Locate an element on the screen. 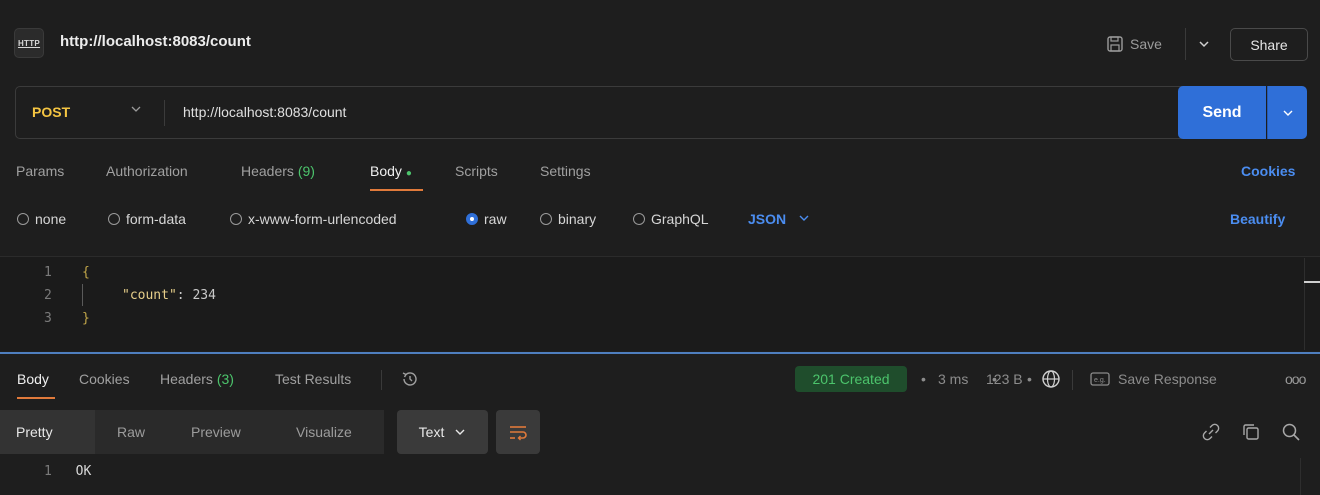 The image size is (1320, 495). more-options-icon: ooo is located at coordinates (1295, 379).